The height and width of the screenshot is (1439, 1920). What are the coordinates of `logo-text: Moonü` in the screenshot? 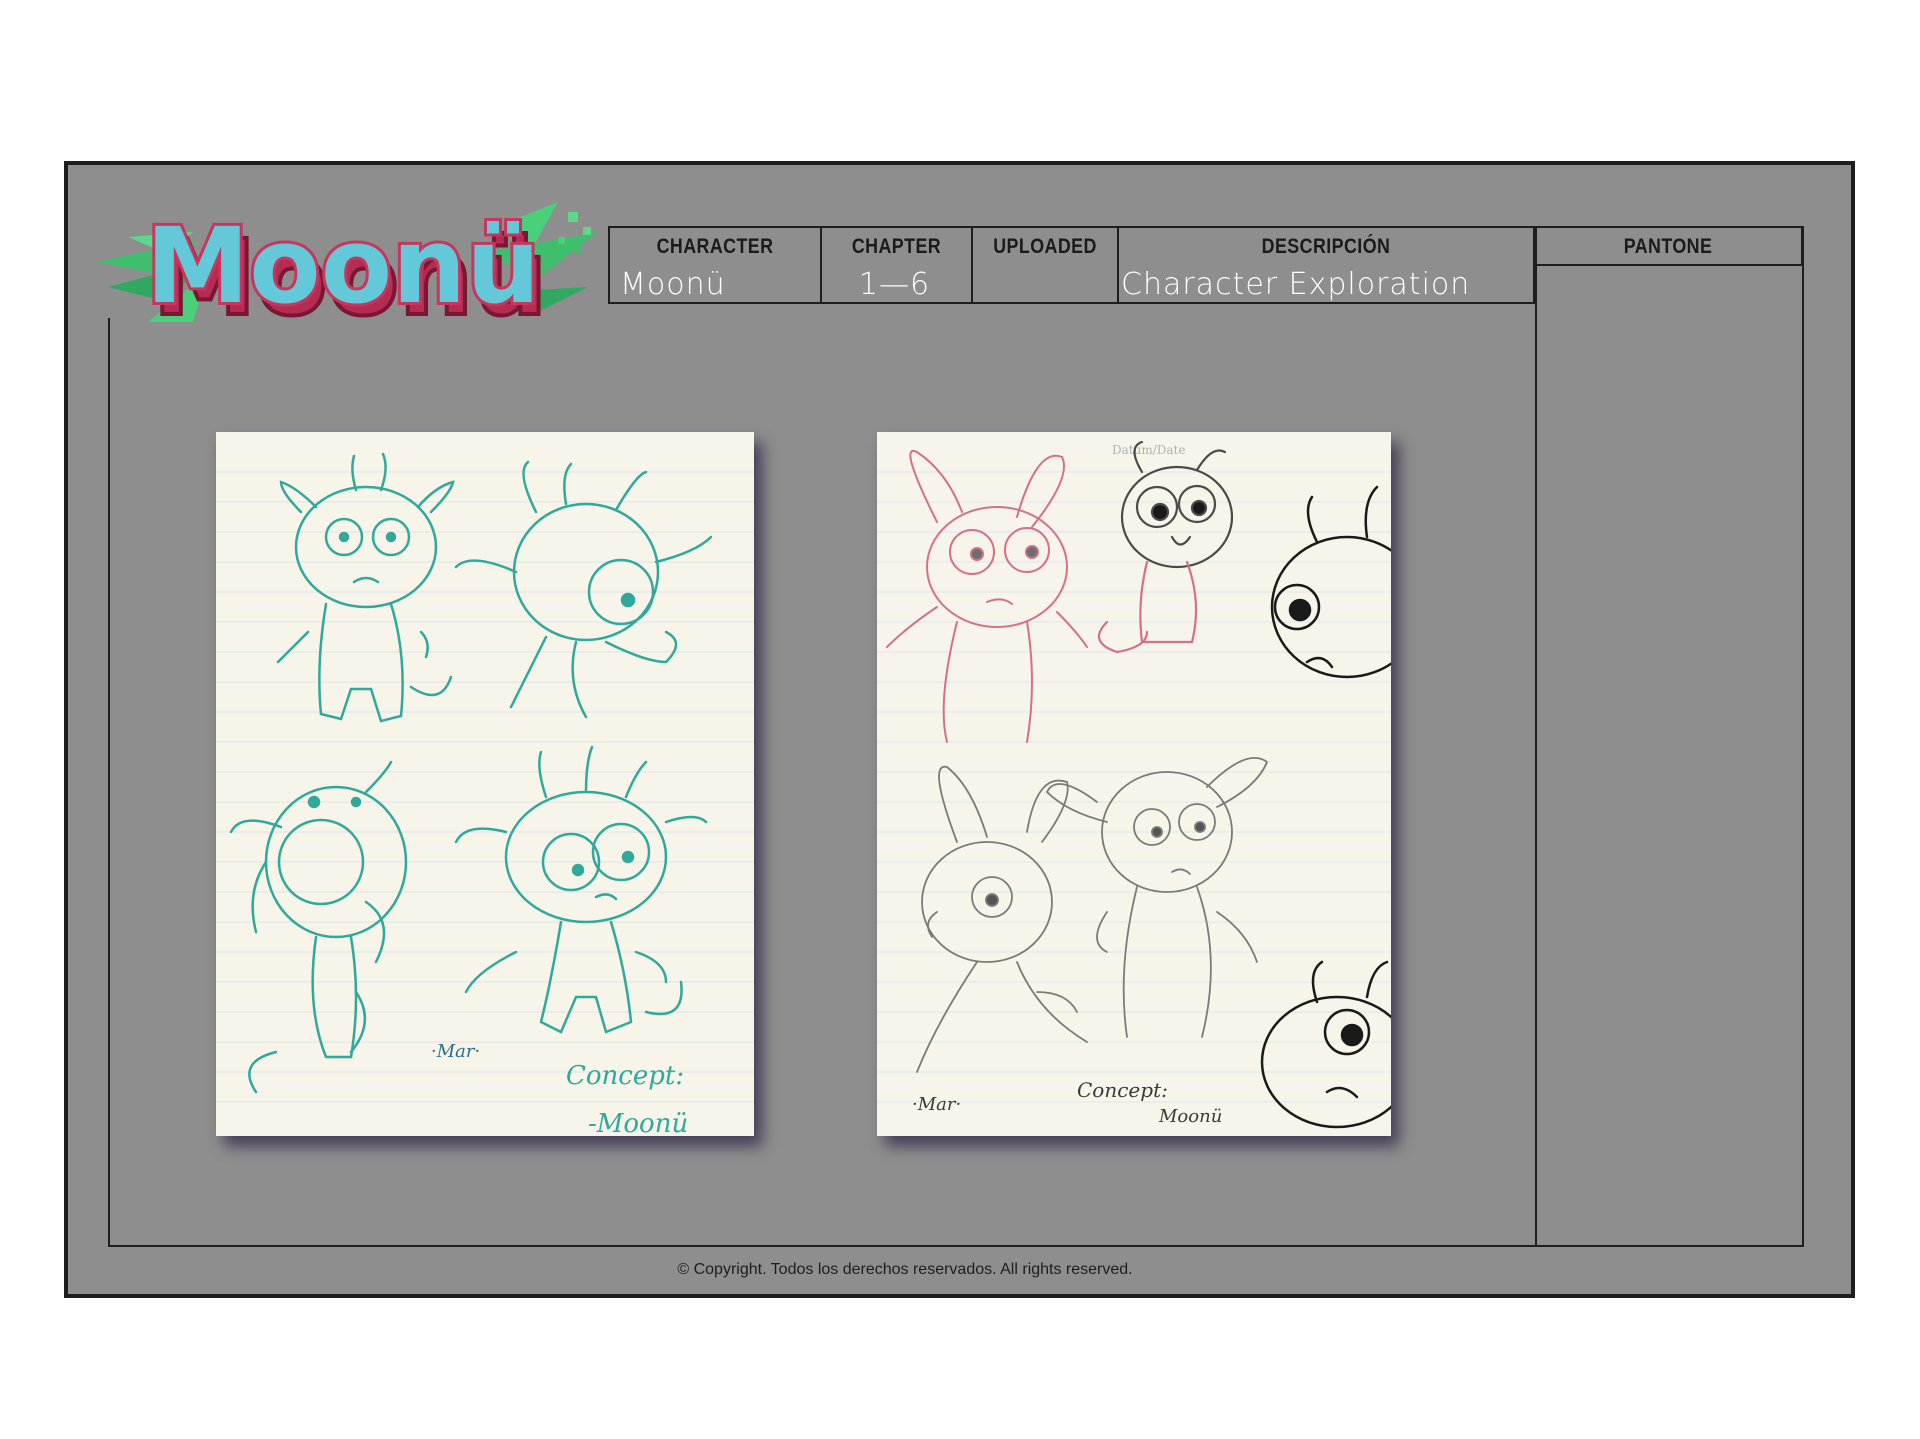 It's located at (343, 266).